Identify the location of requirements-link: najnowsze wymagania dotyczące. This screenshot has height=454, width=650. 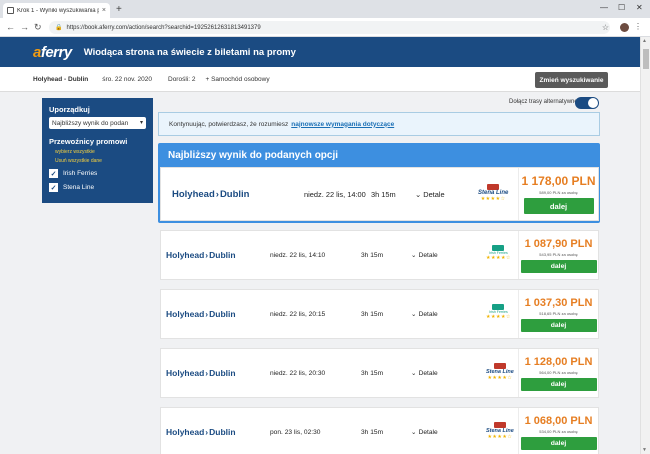
(342, 124).